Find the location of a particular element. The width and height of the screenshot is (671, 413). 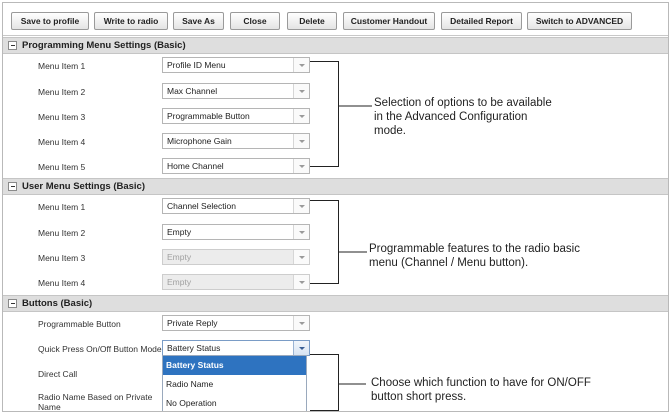

section-title: Programming Menu Settings (Basic) is located at coordinates (104, 45).